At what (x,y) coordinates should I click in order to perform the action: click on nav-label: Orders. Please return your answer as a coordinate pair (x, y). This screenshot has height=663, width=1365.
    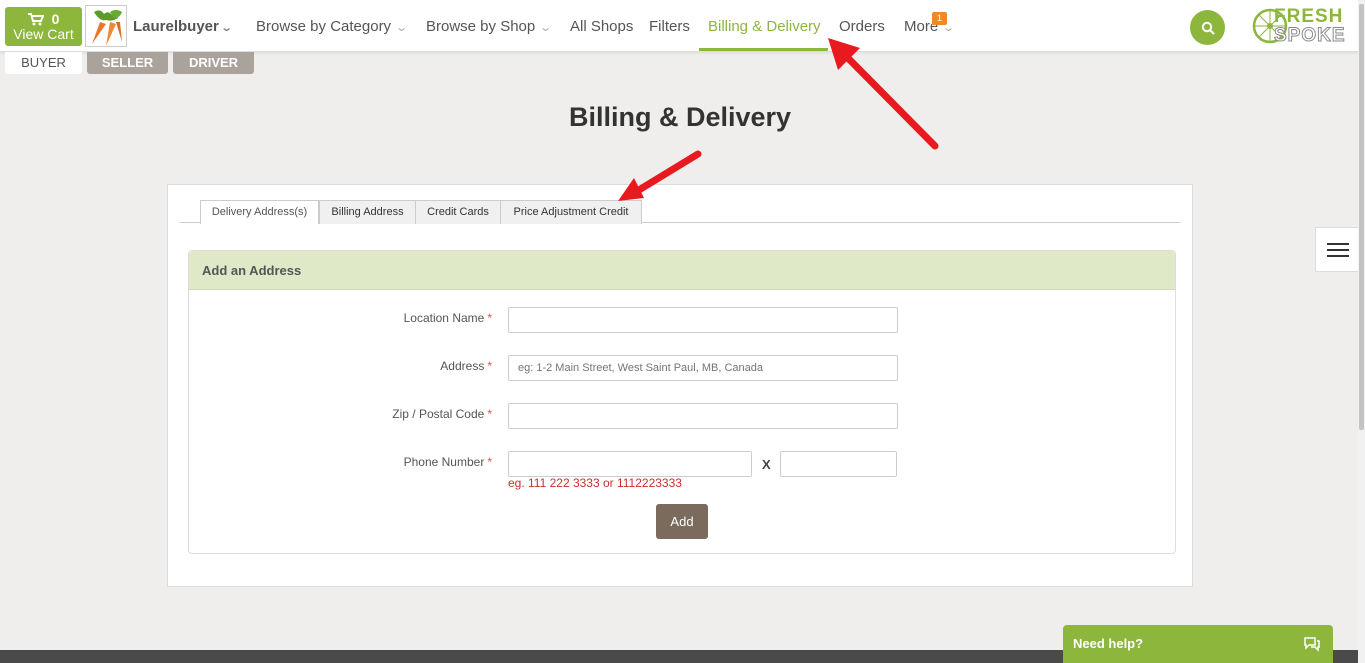
    Looking at the image, I should click on (862, 26).